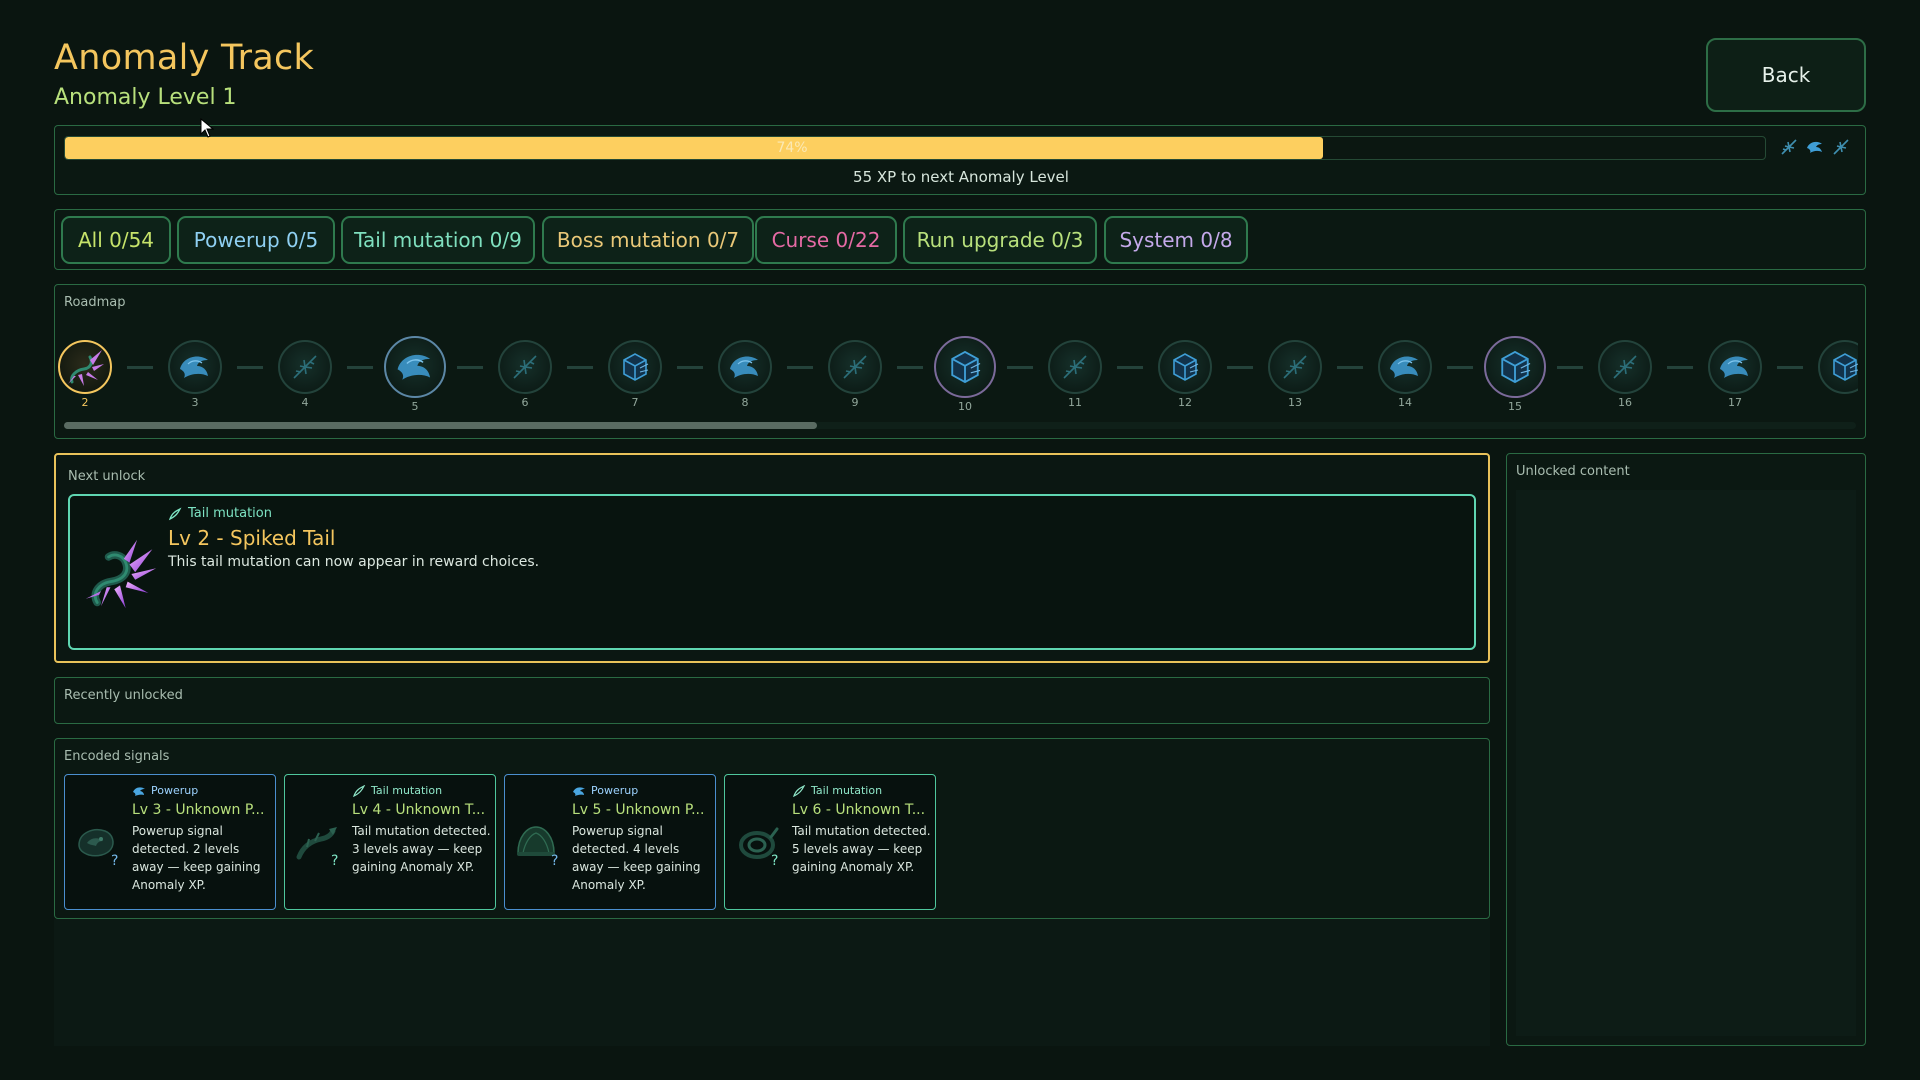 The height and width of the screenshot is (1080, 1920). Describe the element at coordinates (1625, 402) in the screenshot. I see `roadmap-level-label: 16` at that location.